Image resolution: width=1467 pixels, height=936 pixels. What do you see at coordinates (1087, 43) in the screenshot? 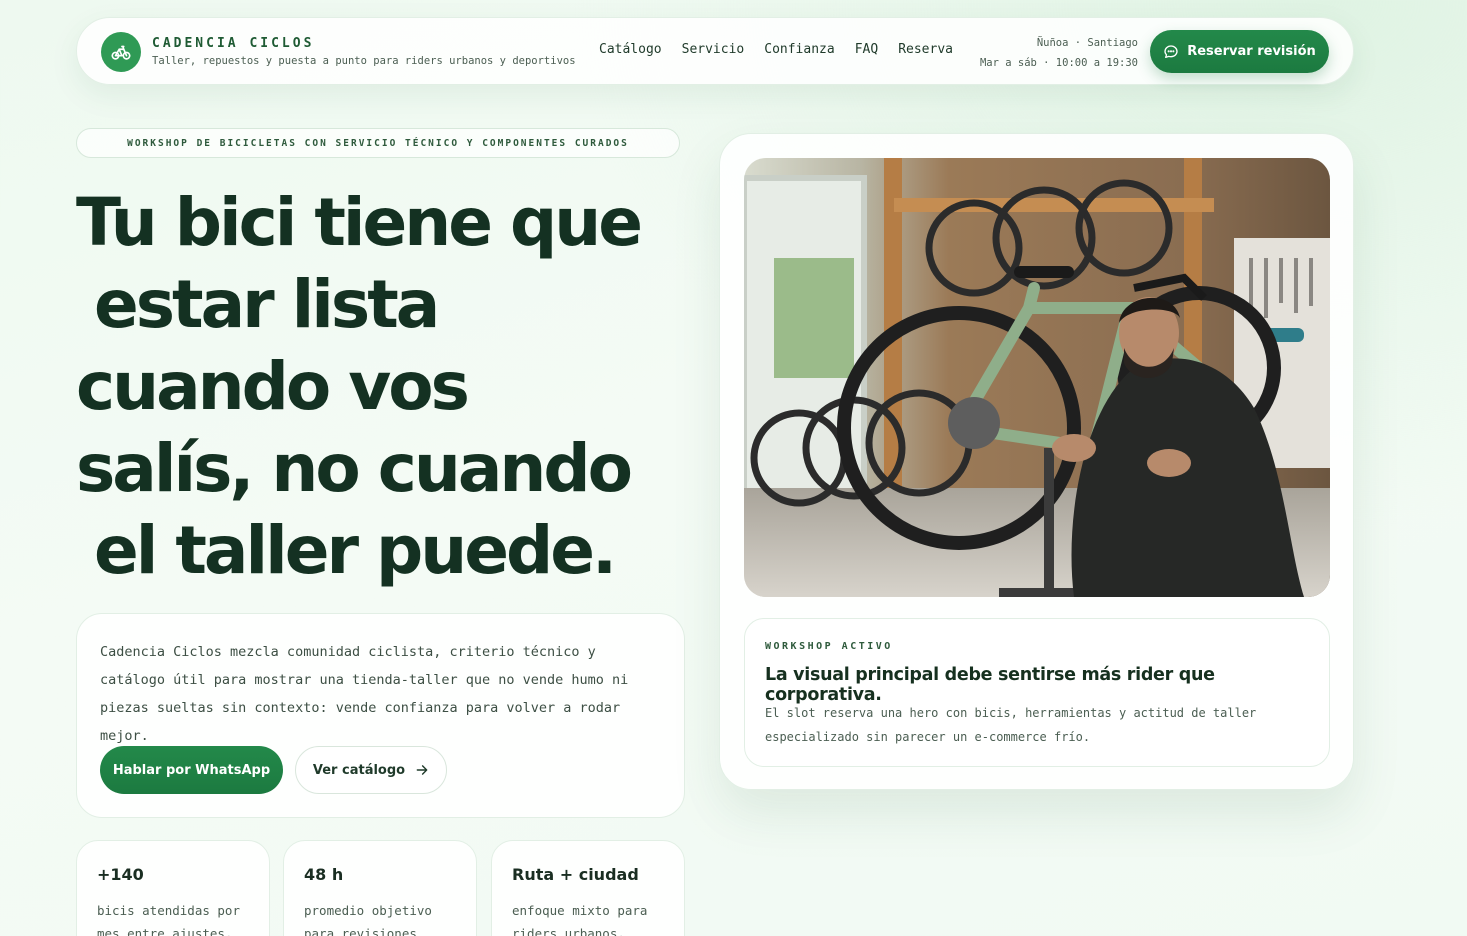
I see `store-place: Ñuñoa · Santiago` at bounding box center [1087, 43].